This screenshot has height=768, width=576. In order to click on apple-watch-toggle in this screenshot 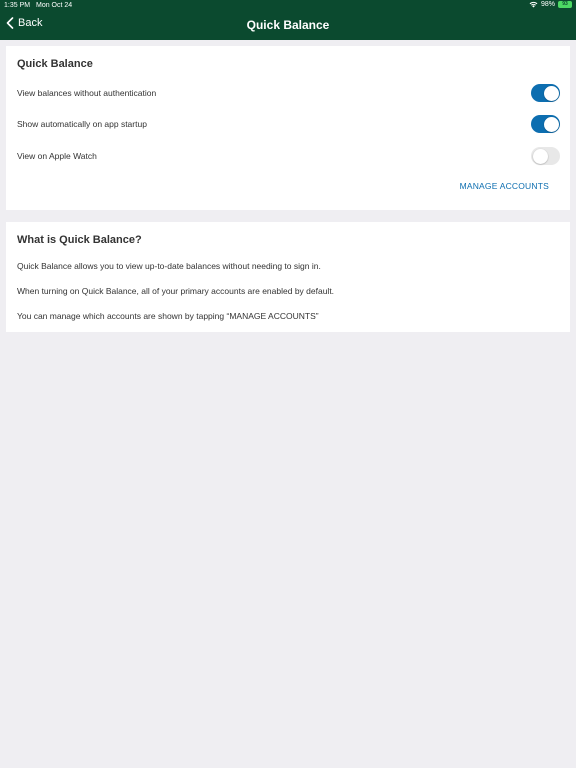, I will do `click(545, 156)`.